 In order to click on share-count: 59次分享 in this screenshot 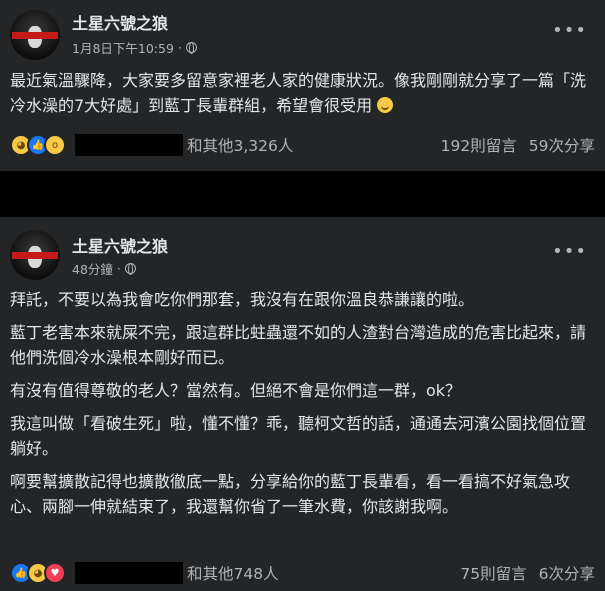, I will do `click(562, 145)`.